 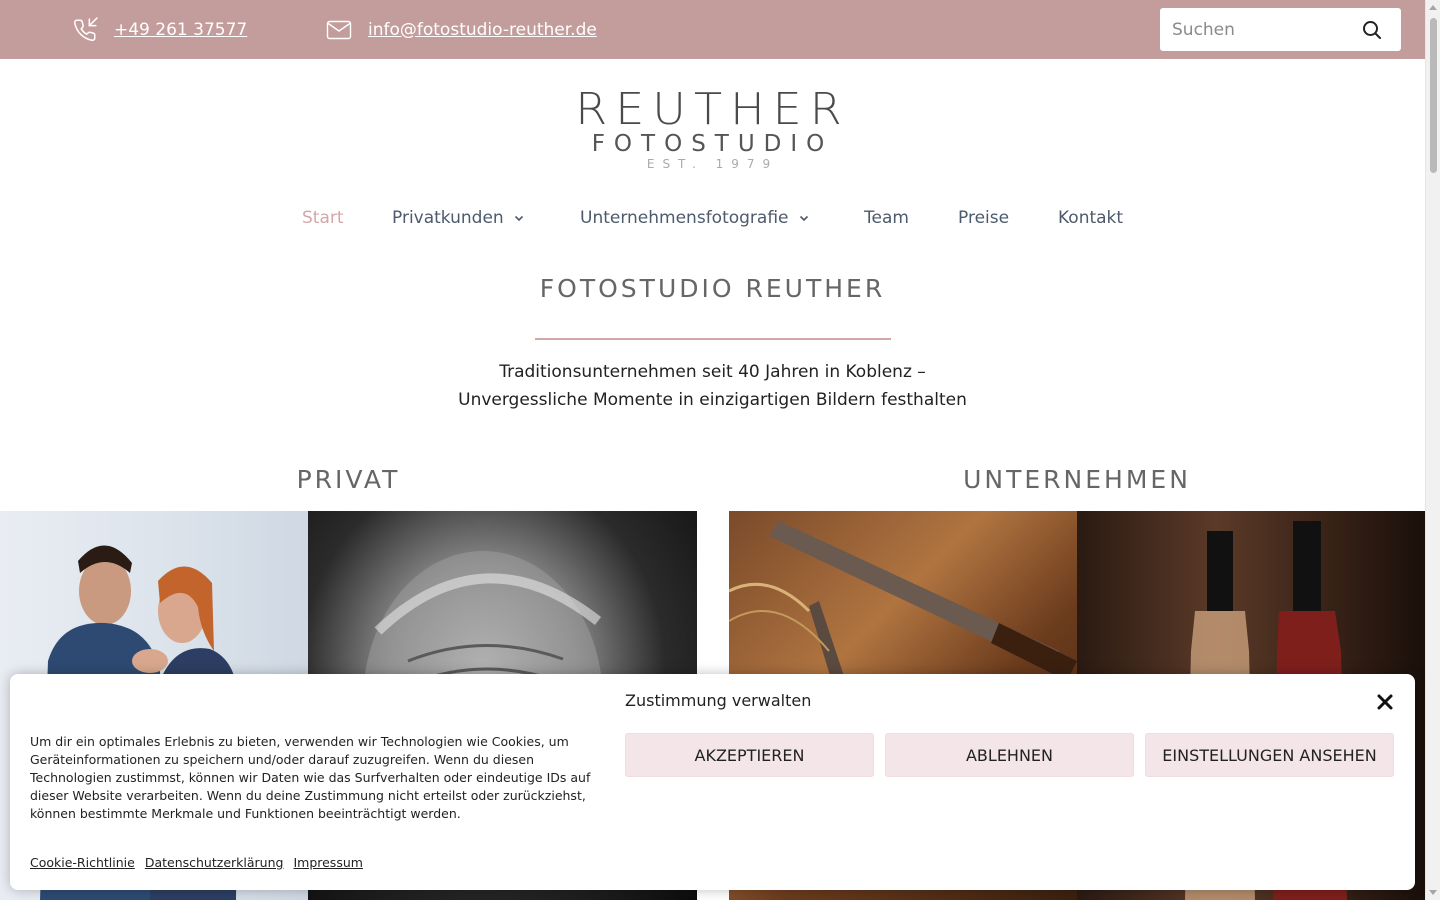 I want to click on nav-item-preise: Preise, so click(x=983, y=218).